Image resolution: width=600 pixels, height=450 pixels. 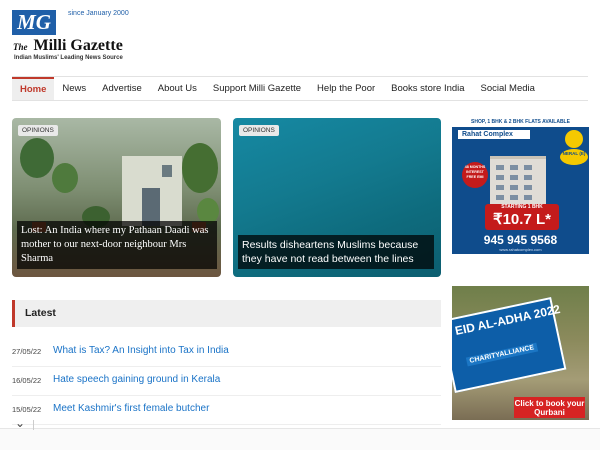 What do you see at coordinates (520, 249) in the screenshot?
I see `ad-website: www.rahatcomplex.com` at bounding box center [520, 249].